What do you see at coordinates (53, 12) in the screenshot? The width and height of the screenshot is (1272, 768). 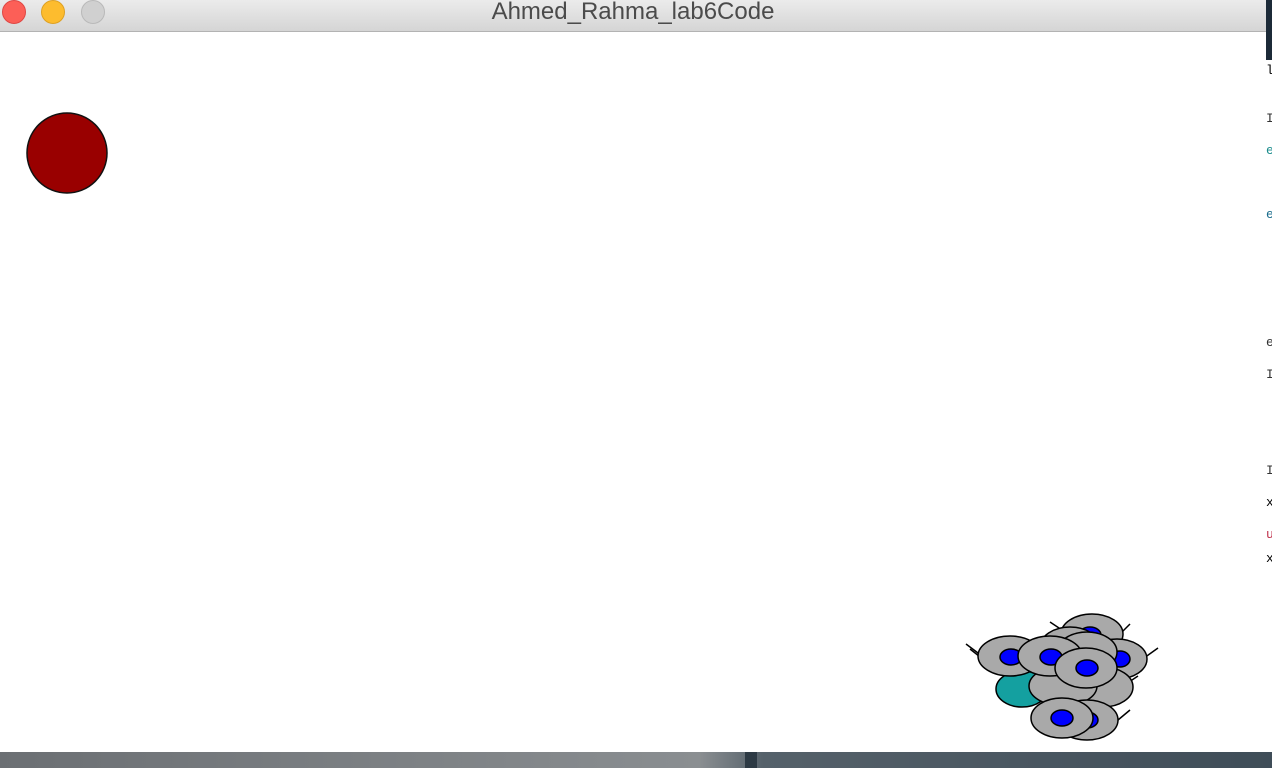 I see `minimize-button` at bounding box center [53, 12].